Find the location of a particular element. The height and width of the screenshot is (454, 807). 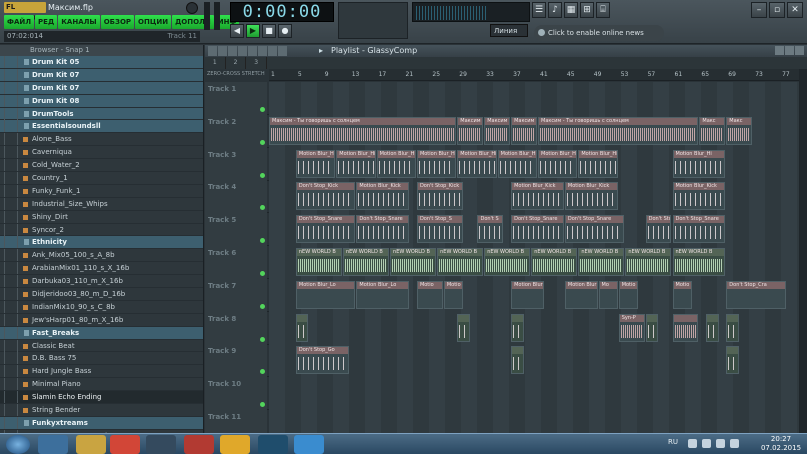

browser-folder: Essentialsoundsll is located at coordinates (101, 127).